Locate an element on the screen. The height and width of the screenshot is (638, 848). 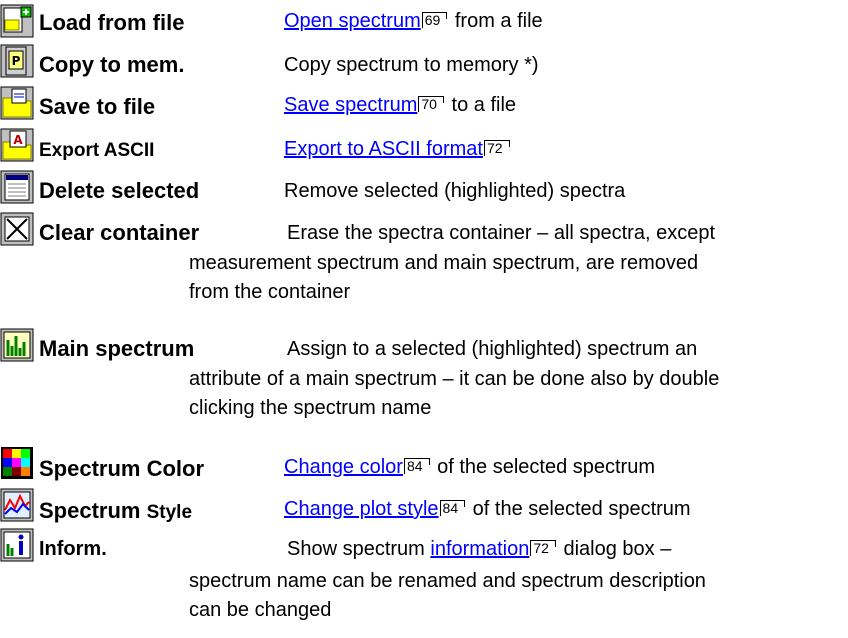
description: Open spectrum 69 from a file is located at coordinates (413, 21).